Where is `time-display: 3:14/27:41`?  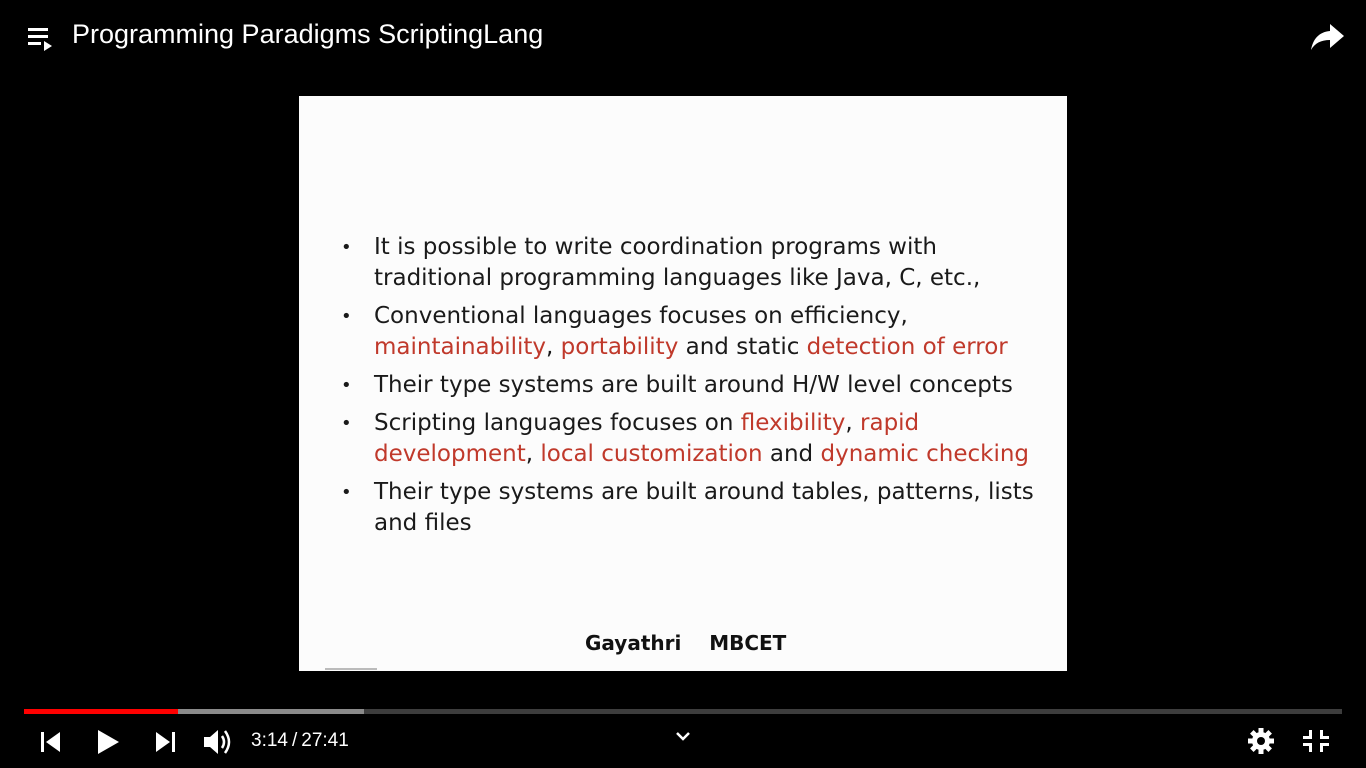 time-display: 3:14/27:41 is located at coordinates (300, 741).